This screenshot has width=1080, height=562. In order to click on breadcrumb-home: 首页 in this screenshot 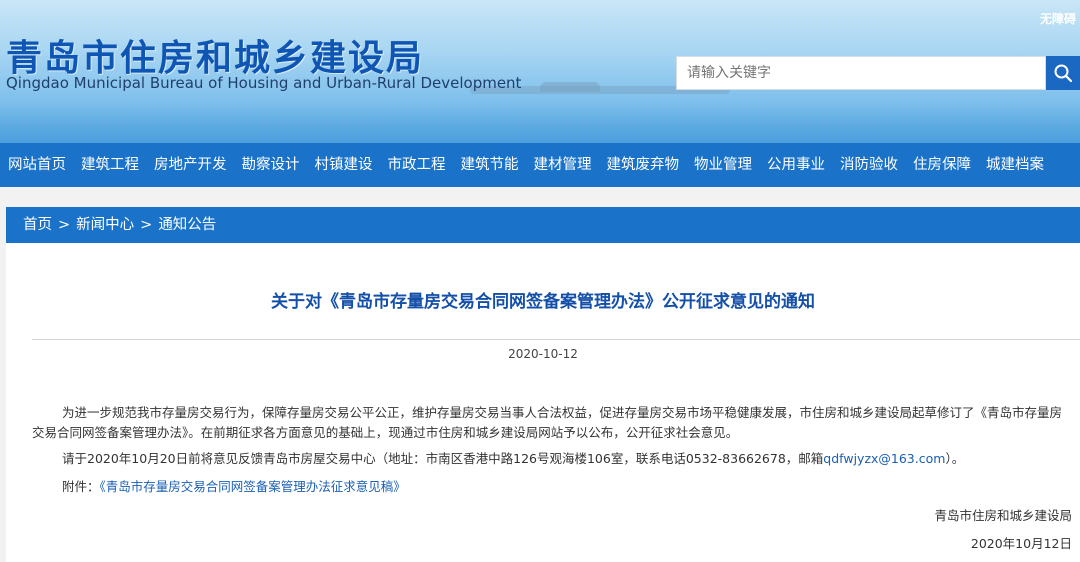, I will do `click(37, 225)`.